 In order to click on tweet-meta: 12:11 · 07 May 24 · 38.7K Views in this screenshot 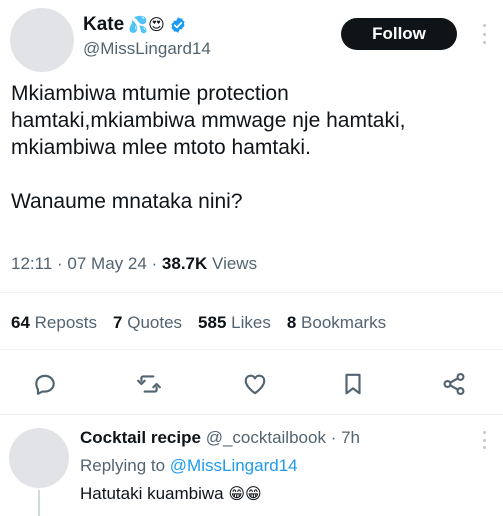, I will do `click(134, 264)`.